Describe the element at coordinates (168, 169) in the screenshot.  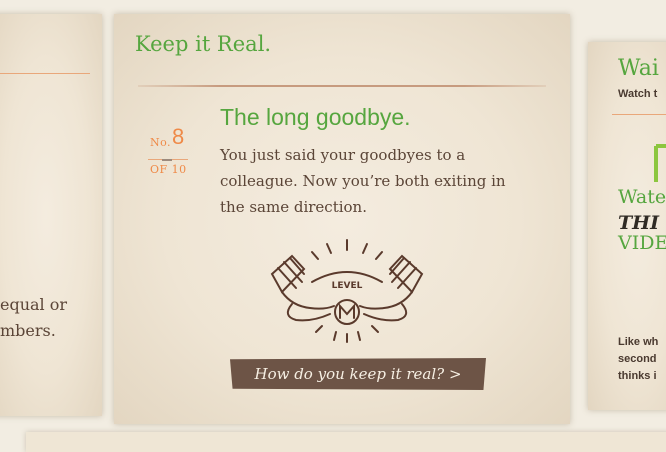
I see `badge-total: OF 10` at that location.